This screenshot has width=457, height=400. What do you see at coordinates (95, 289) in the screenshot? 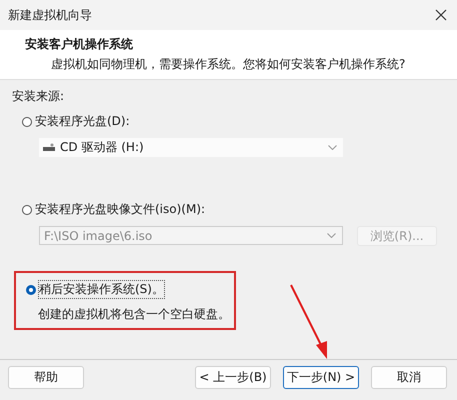
I see `radio-option: 稍后安装操作系统(S)。` at bounding box center [95, 289].